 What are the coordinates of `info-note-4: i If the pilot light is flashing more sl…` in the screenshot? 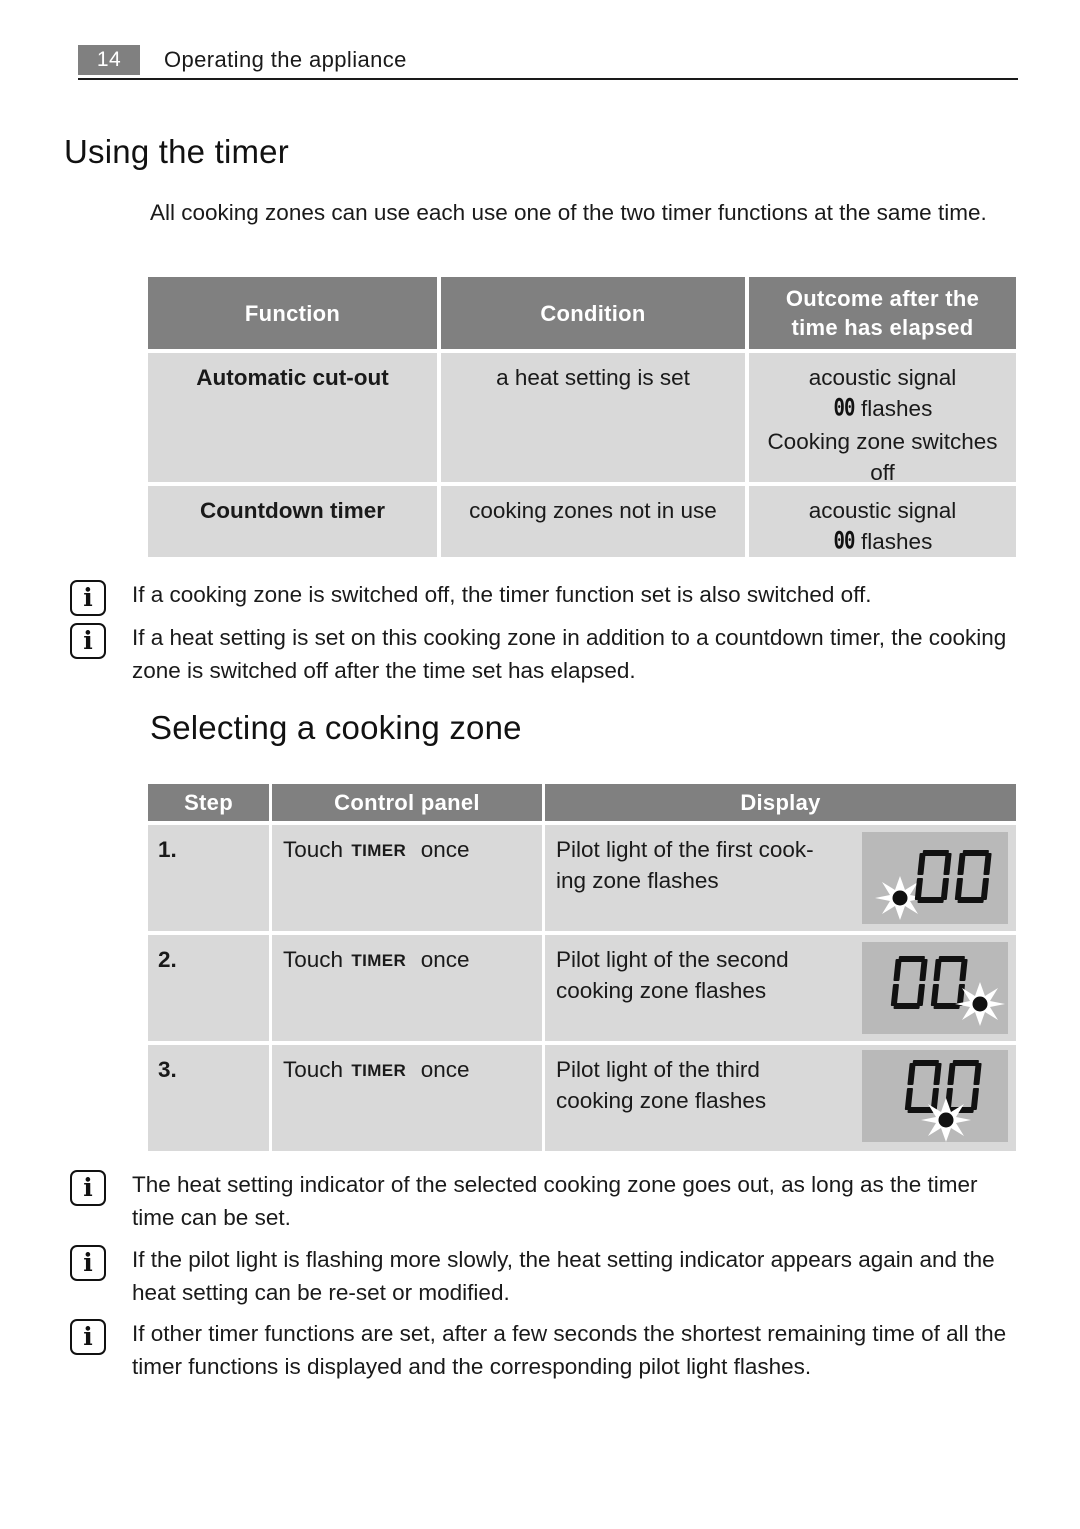 It's located at (544, 1276).